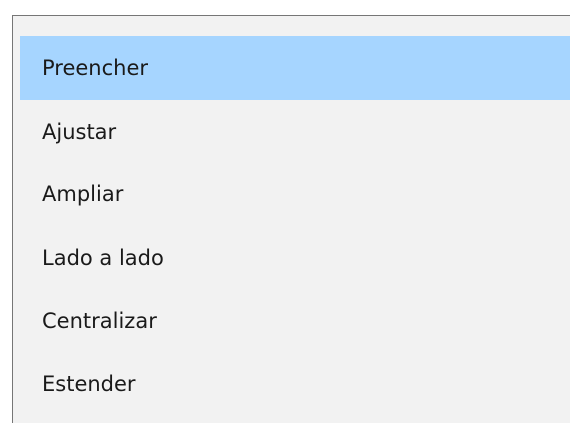 The image size is (570, 423). Describe the element at coordinates (295, 68) in the screenshot. I see `option-preencher: Preencher` at that location.